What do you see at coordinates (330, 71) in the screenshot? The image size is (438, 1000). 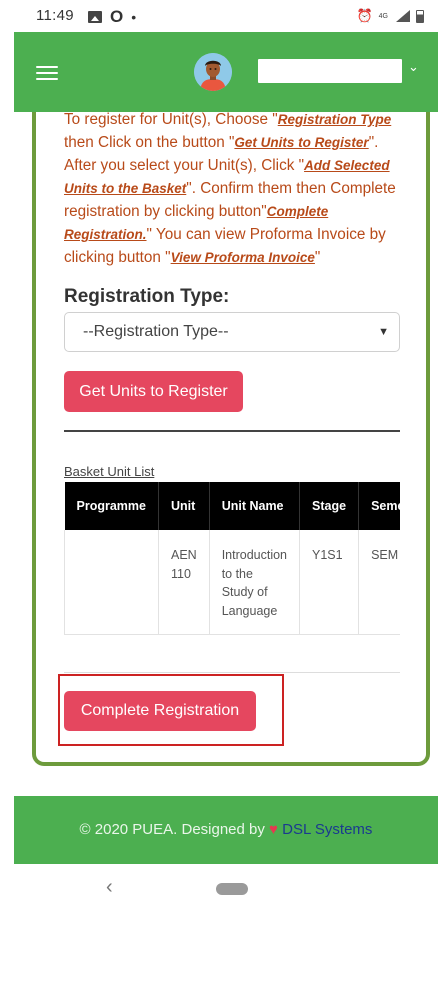 I see `user-select-field` at bounding box center [330, 71].